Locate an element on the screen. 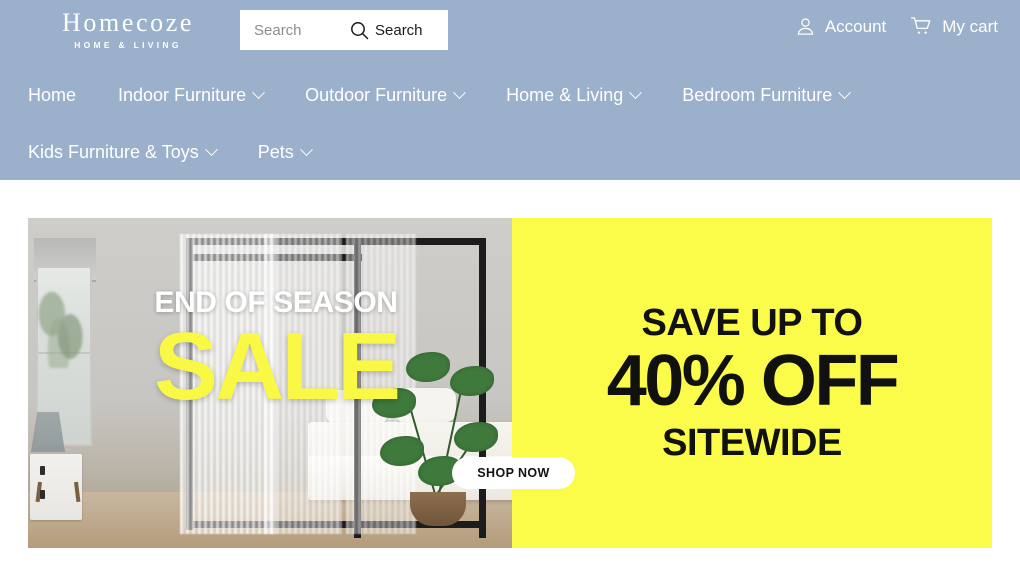  nav-item-label: Kids Furniture & Toys is located at coordinates (113, 152).